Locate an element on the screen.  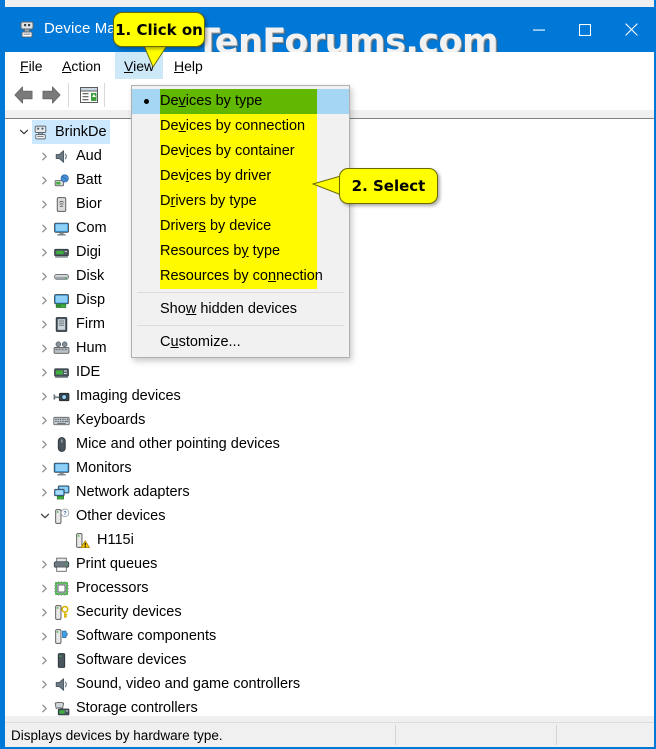
disk-drive-icon is located at coordinates (61, 276).